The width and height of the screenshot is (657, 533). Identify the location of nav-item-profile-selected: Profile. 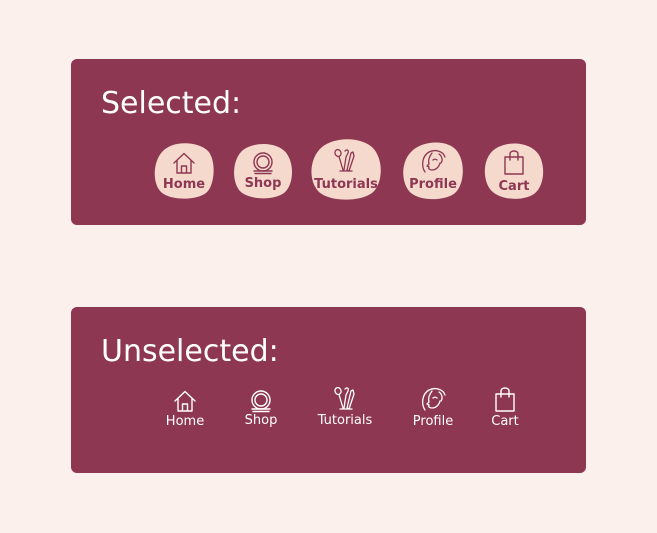
(433, 170).